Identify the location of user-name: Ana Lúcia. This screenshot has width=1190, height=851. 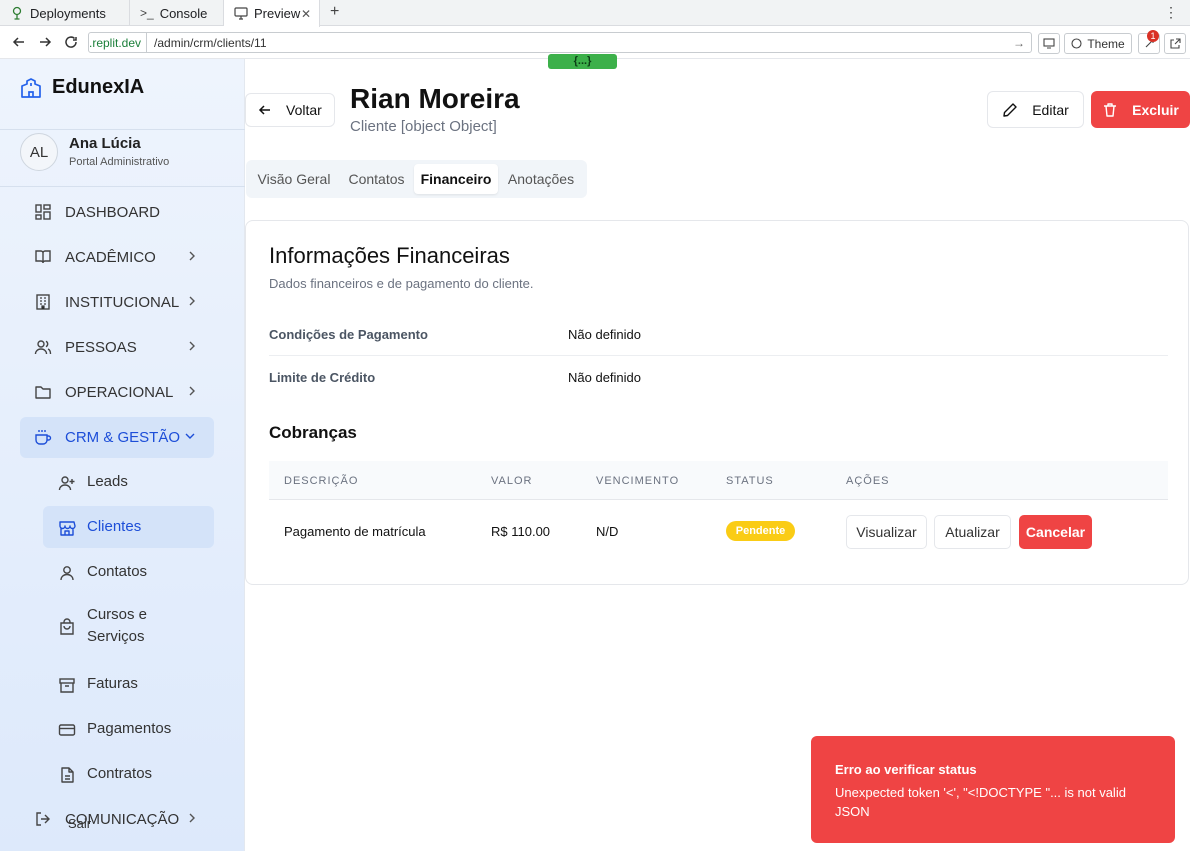
(105, 143).